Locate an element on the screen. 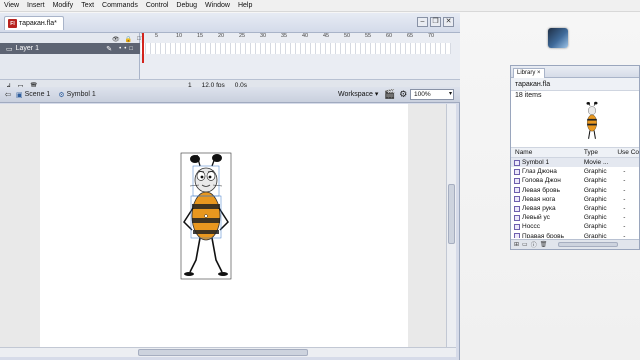 The height and width of the screenshot is (360, 640). library-item-label: Левый ус is located at coordinates (536, 218).